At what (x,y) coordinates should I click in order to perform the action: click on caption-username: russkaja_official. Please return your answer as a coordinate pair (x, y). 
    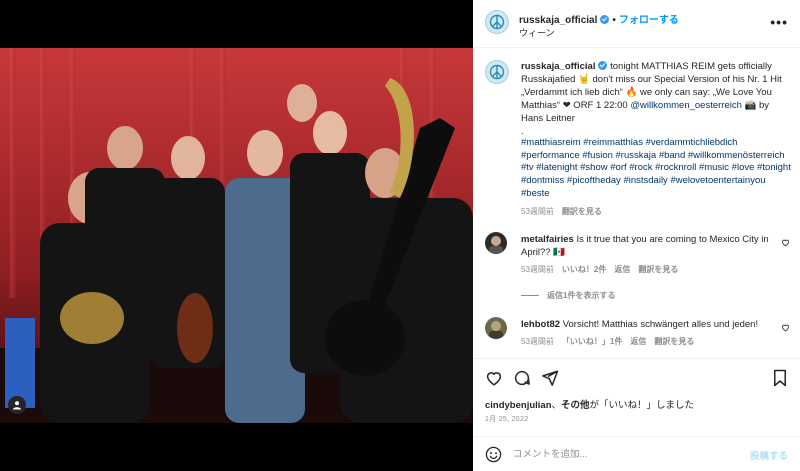
    Looking at the image, I should click on (558, 66).